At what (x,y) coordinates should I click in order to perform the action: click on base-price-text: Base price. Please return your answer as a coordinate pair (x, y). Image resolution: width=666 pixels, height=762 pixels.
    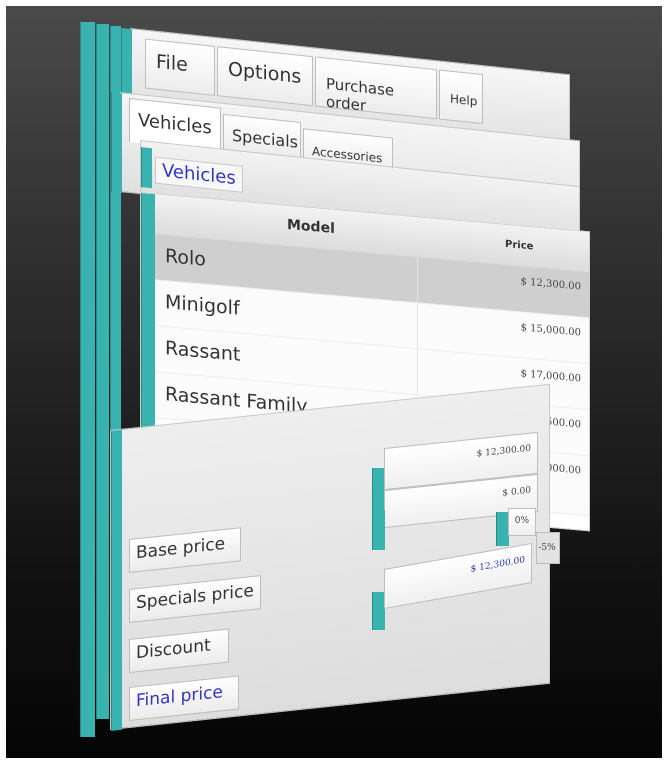
    Looking at the image, I should click on (181, 548).